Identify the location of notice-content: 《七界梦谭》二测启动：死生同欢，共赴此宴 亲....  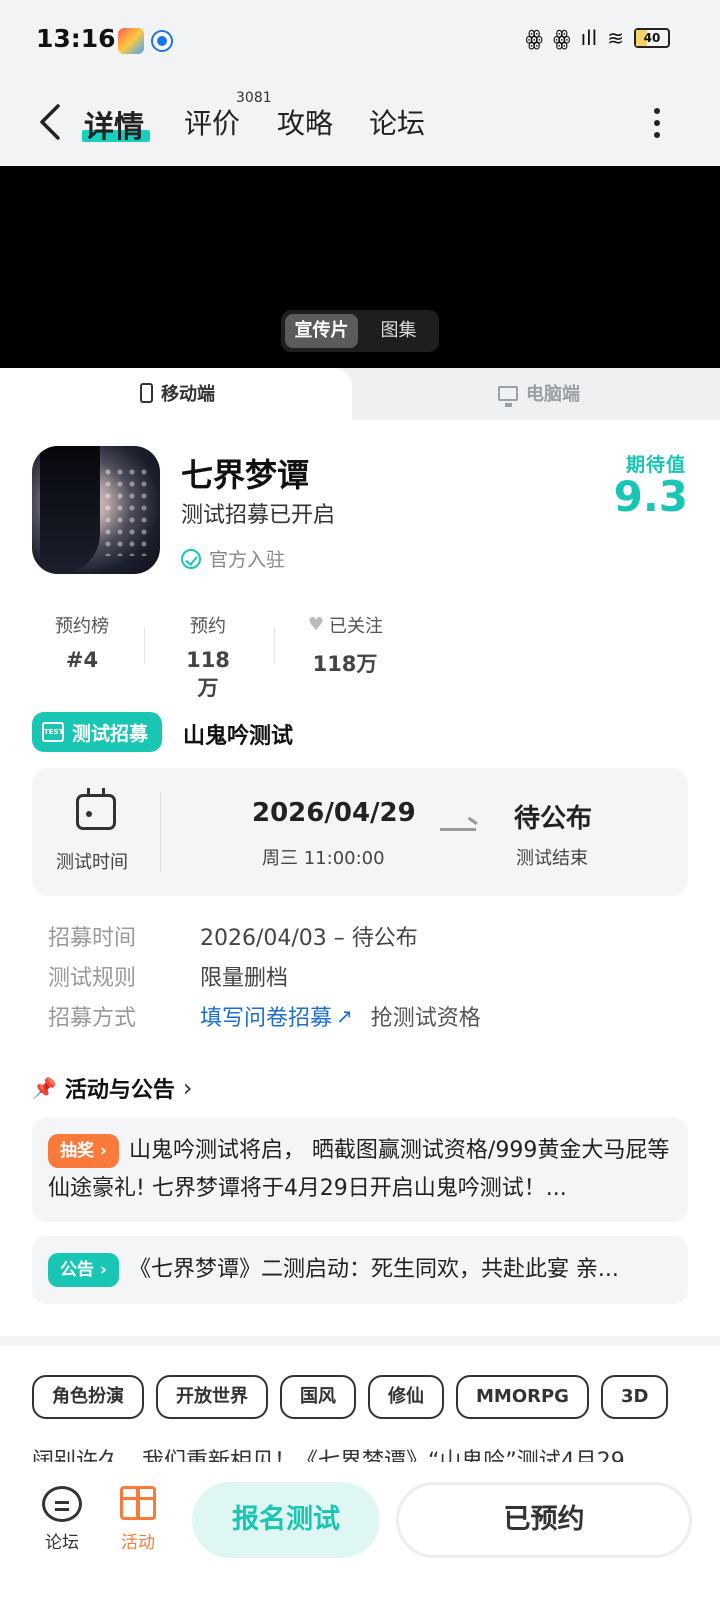
(373, 1269).